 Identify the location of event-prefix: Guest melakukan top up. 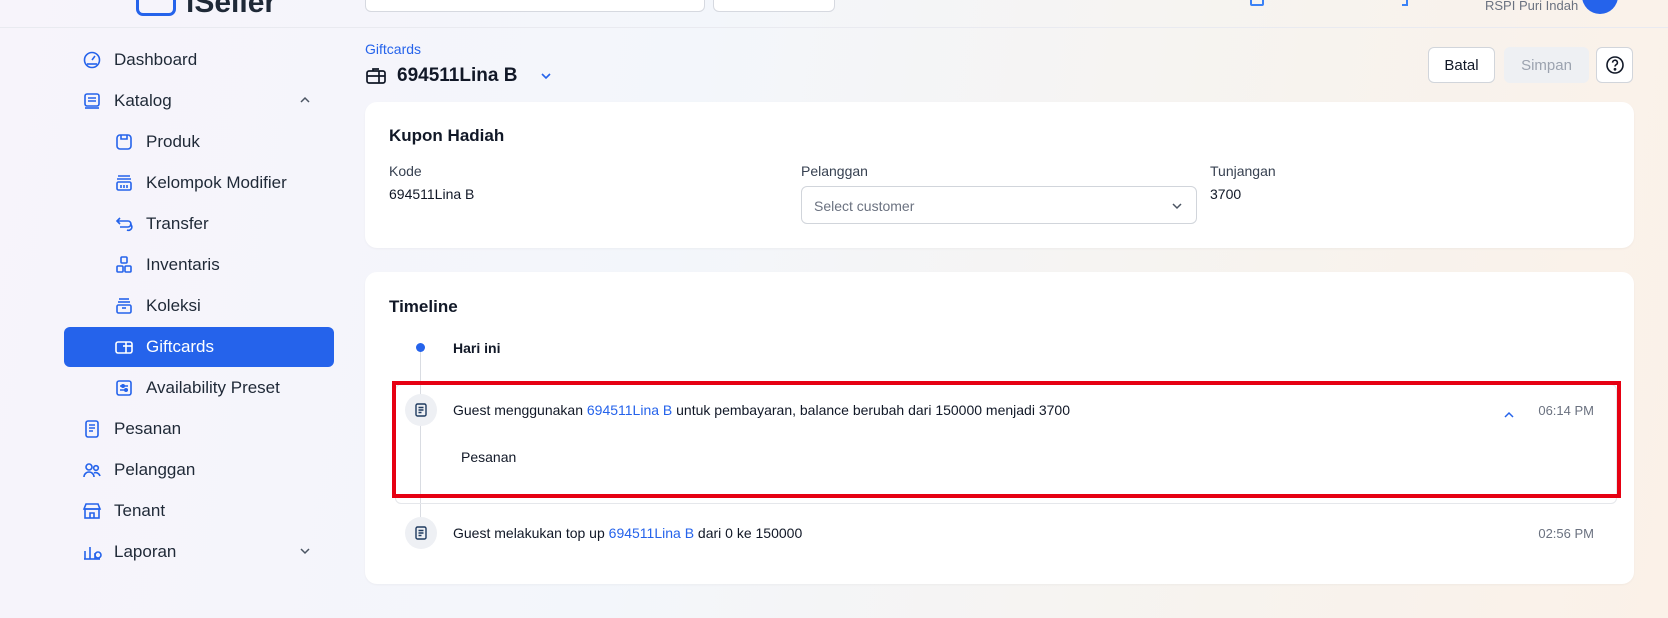
(529, 533).